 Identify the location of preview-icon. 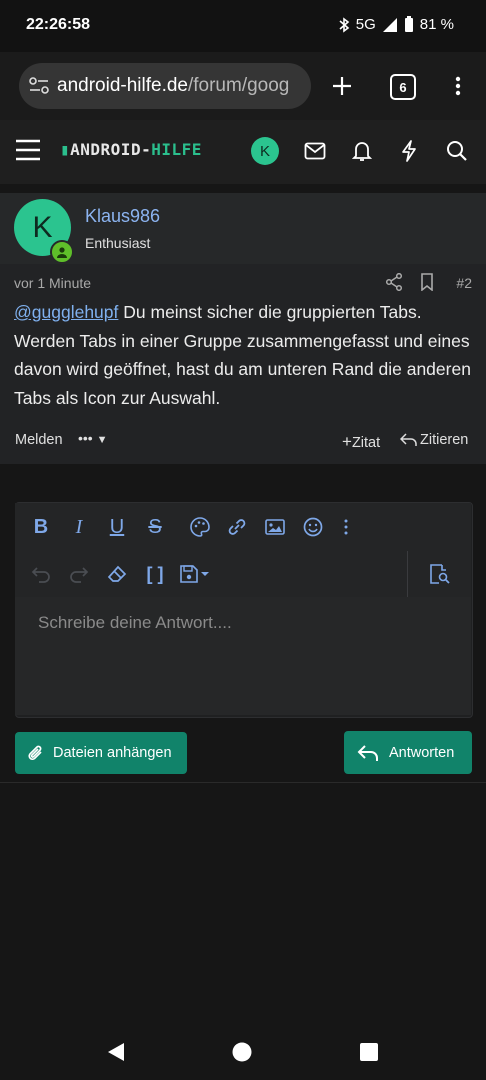
(439, 574).